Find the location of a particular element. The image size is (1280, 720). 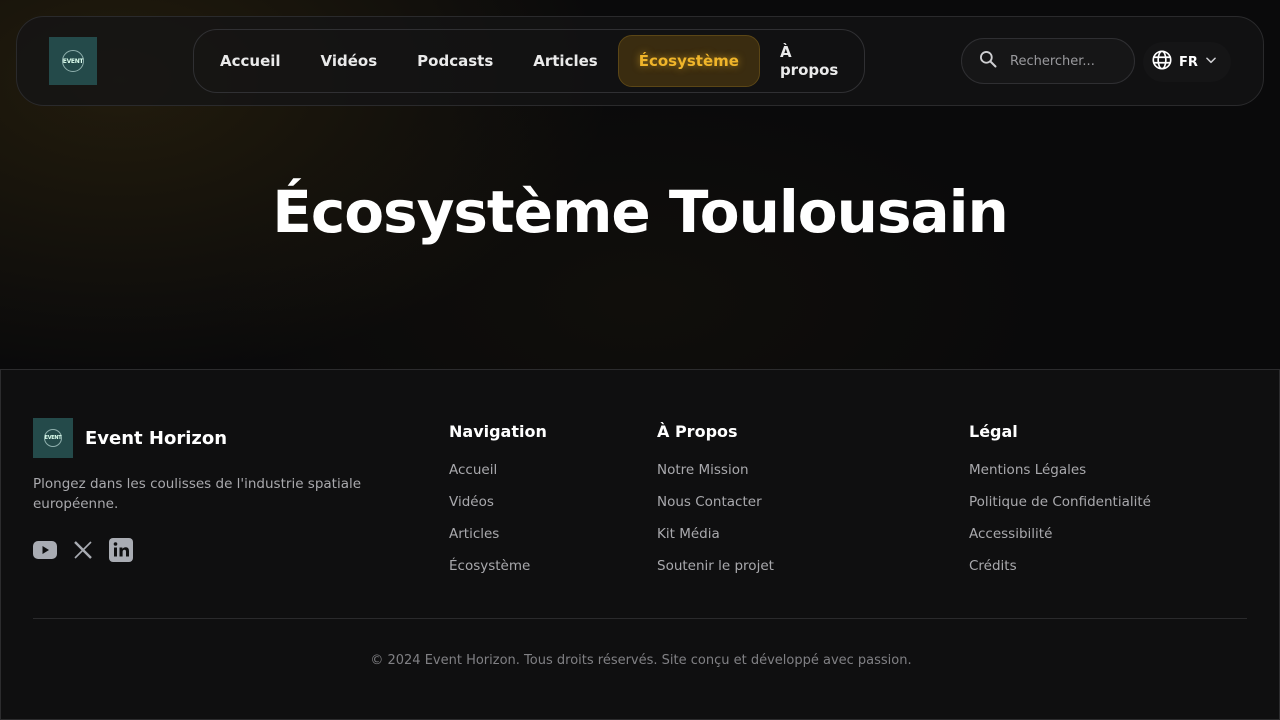

nav-item-articles: Articles is located at coordinates (565, 61).